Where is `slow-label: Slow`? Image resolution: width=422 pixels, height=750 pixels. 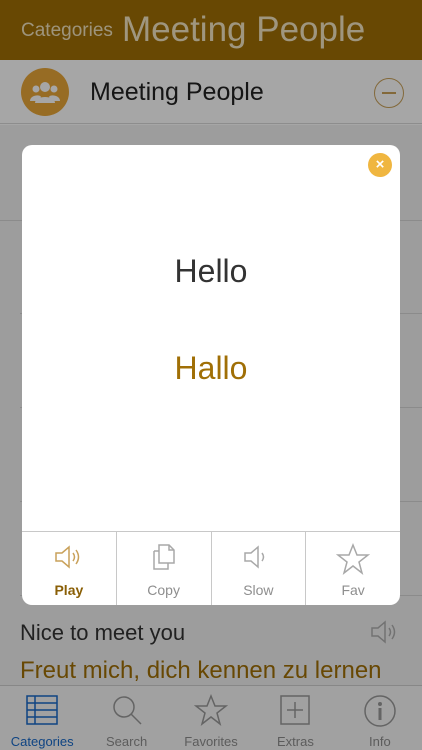 slow-label: Slow is located at coordinates (258, 590).